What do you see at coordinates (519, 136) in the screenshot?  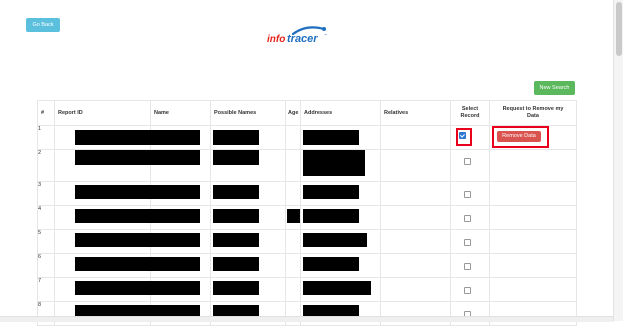 I see `remove-data-button: Remove Data` at bounding box center [519, 136].